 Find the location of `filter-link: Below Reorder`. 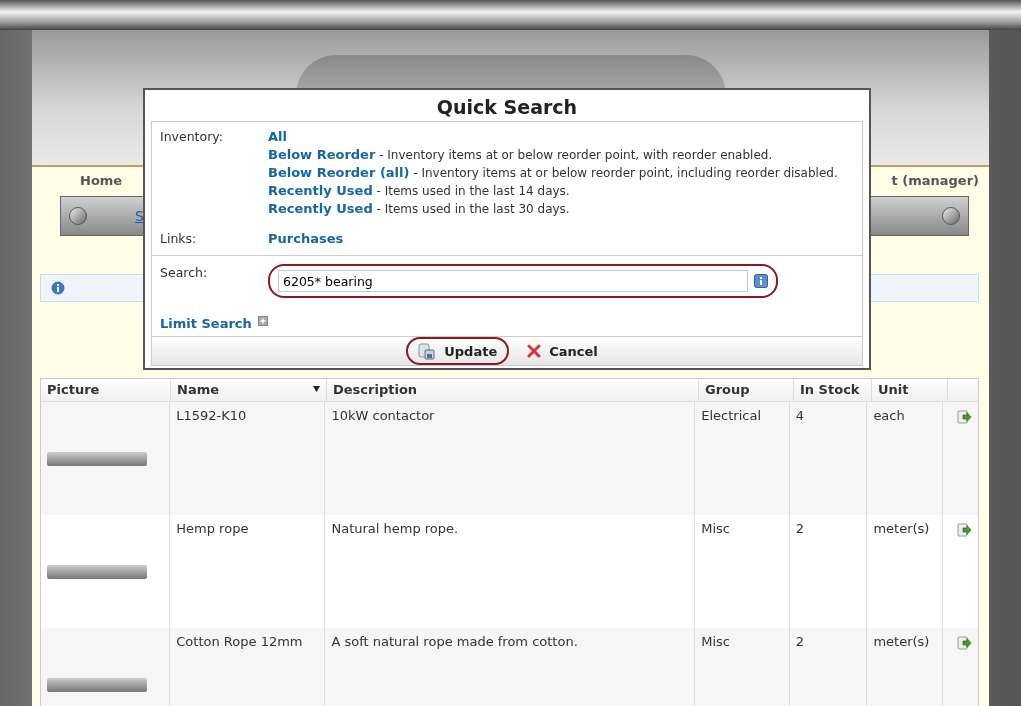

filter-link: Below Reorder is located at coordinates (322, 154).